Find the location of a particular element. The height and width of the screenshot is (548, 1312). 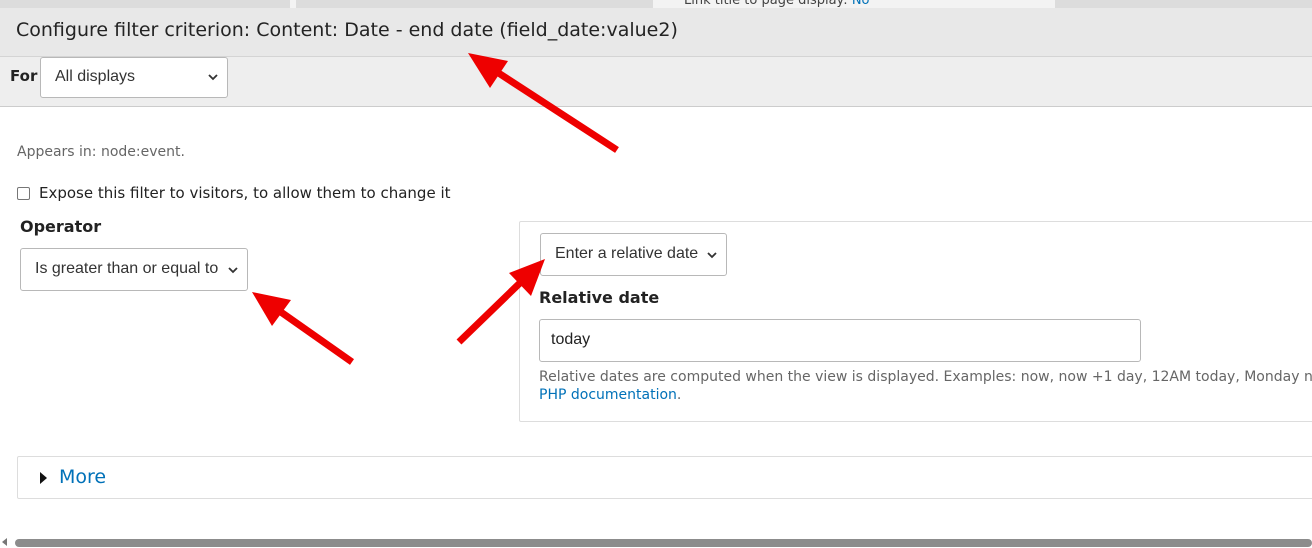

more-details-label: More is located at coordinates (82, 477).